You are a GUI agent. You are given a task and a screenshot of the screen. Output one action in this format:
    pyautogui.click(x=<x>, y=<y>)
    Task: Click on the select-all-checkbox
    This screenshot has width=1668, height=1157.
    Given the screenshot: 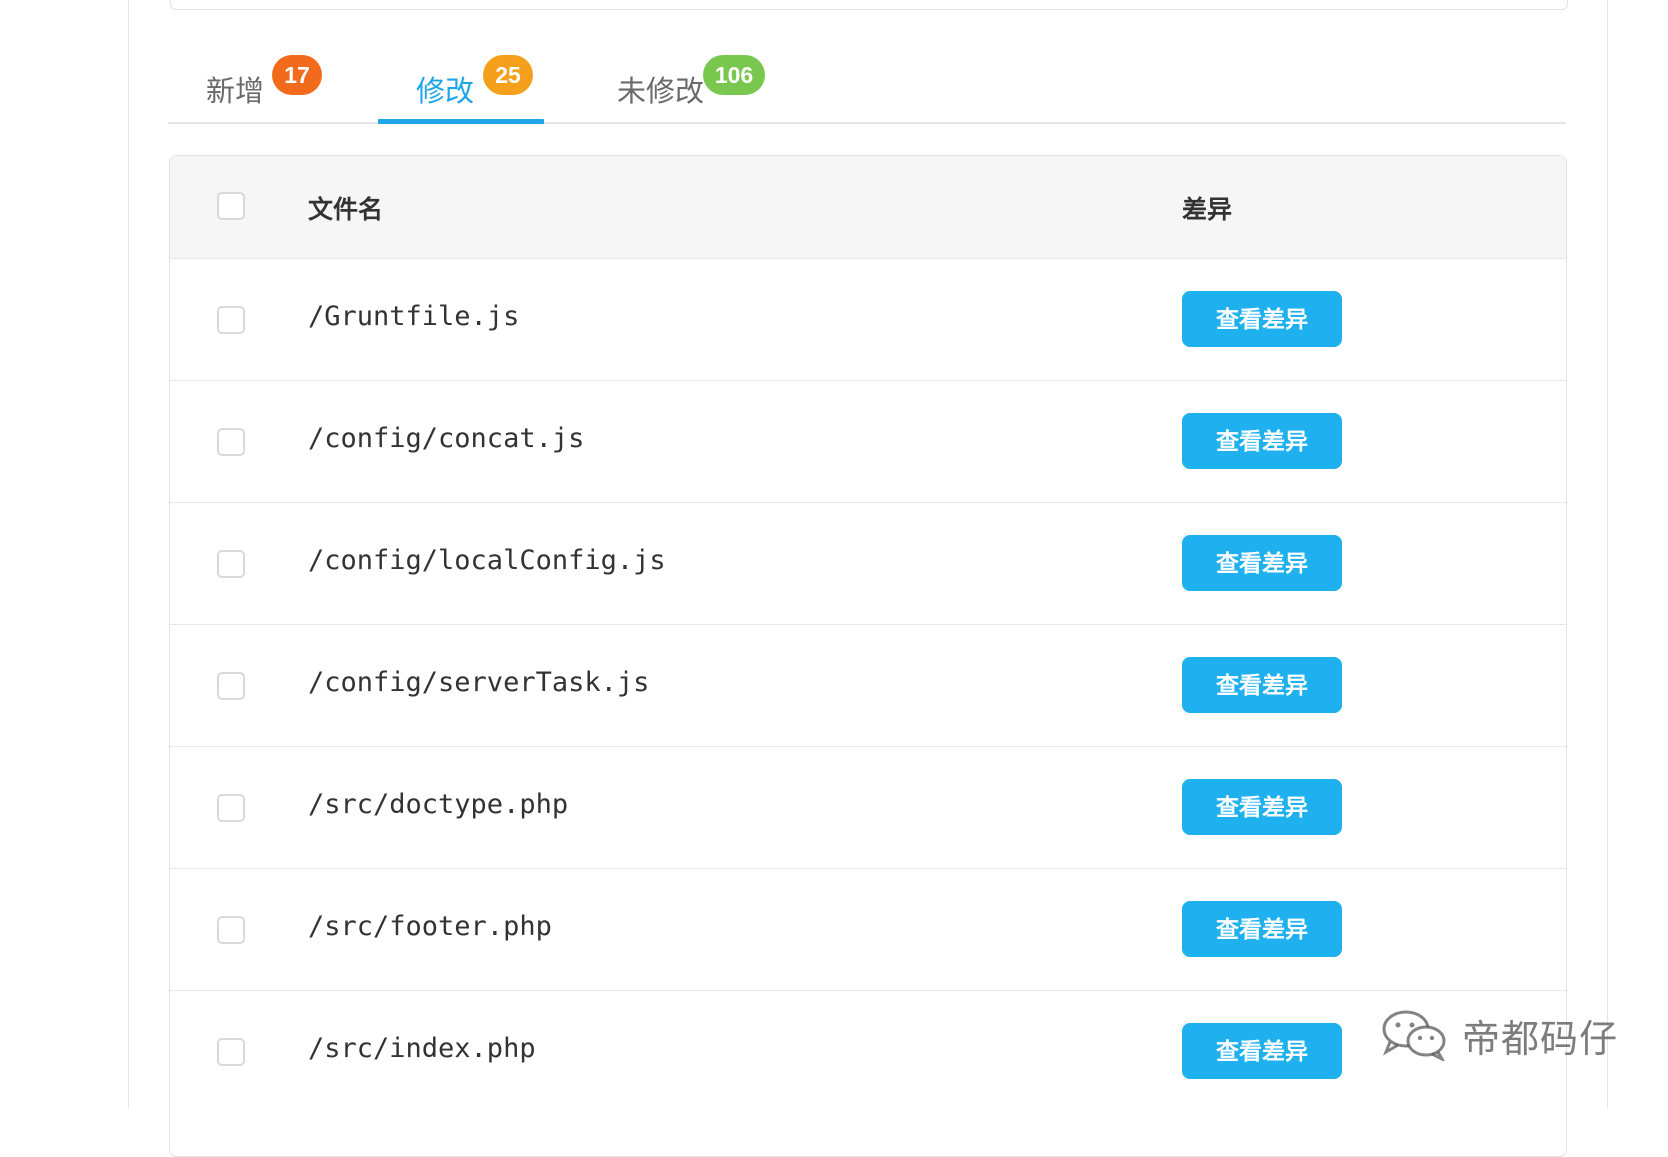 What is the action you would take?
    pyautogui.click(x=231, y=206)
    